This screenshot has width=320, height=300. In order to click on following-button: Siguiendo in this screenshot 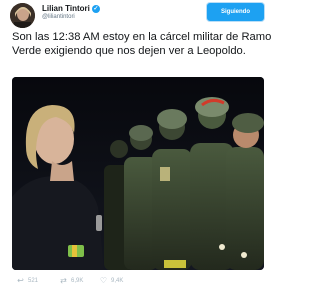, I will do `click(235, 12)`.